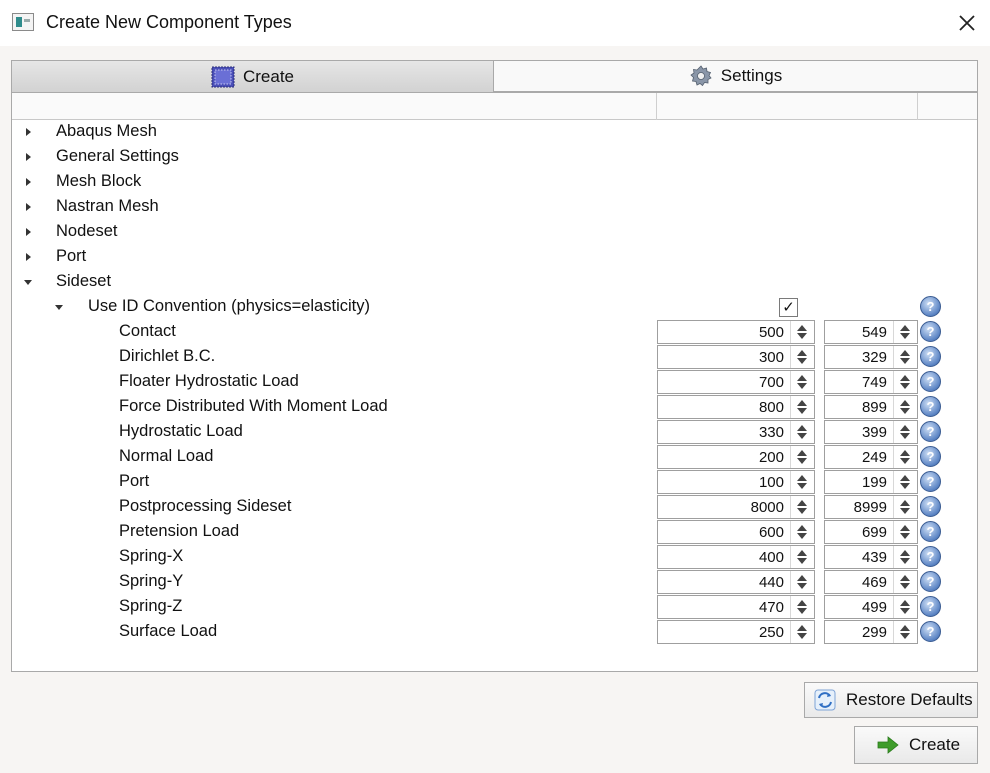  What do you see at coordinates (871, 357) in the screenshot?
I see `end-id-spinbox: 329` at bounding box center [871, 357].